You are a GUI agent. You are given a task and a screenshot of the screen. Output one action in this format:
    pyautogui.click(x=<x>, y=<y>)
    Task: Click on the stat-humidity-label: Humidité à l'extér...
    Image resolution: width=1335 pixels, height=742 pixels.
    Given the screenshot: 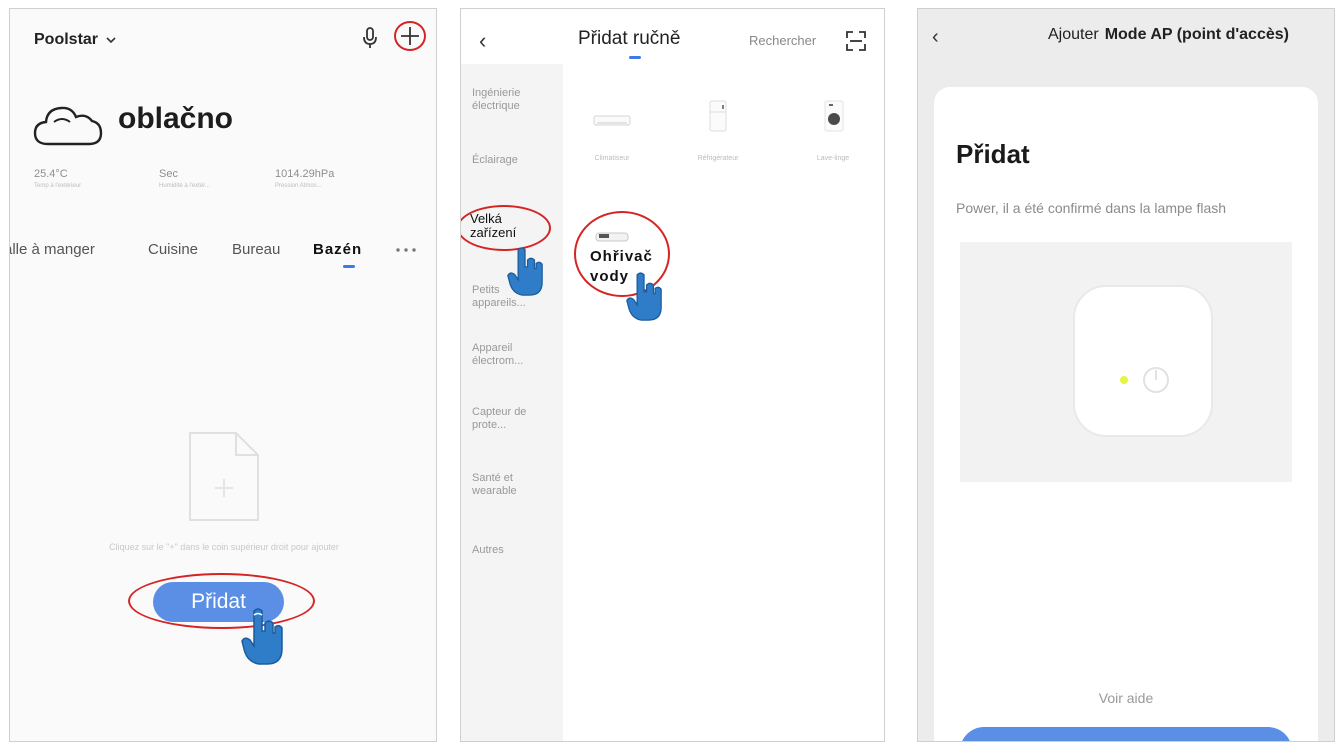 What is the action you would take?
    pyautogui.click(x=184, y=186)
    